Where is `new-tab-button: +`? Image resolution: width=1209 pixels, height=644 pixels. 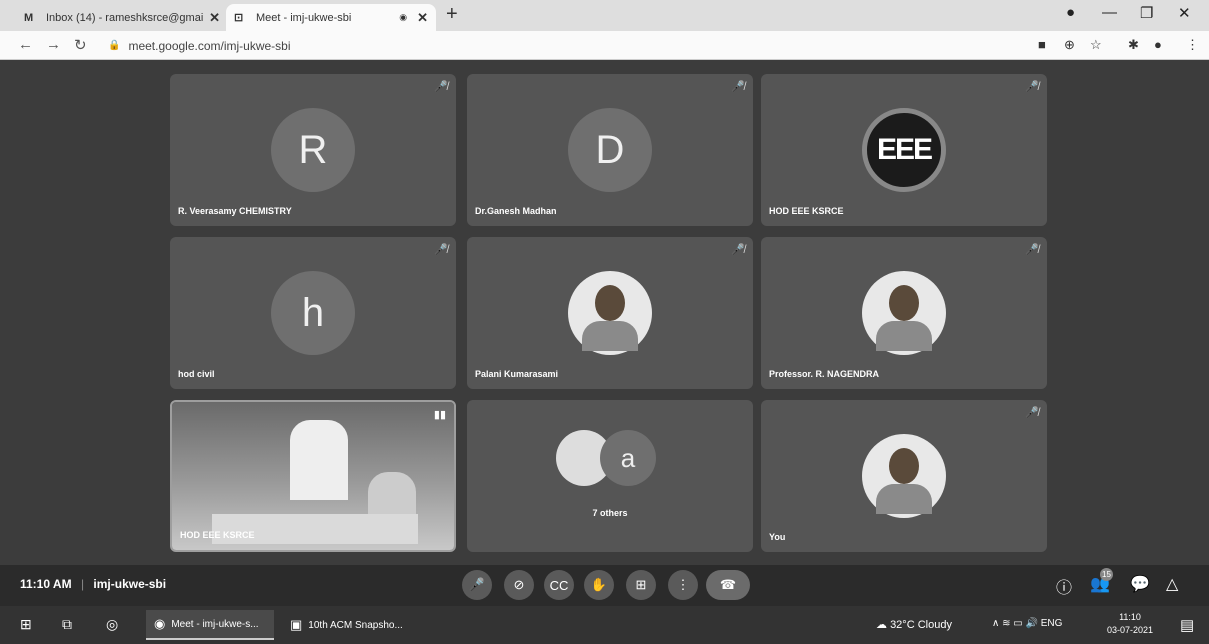
new-tab-button: + is located at coordinates (452, 14).